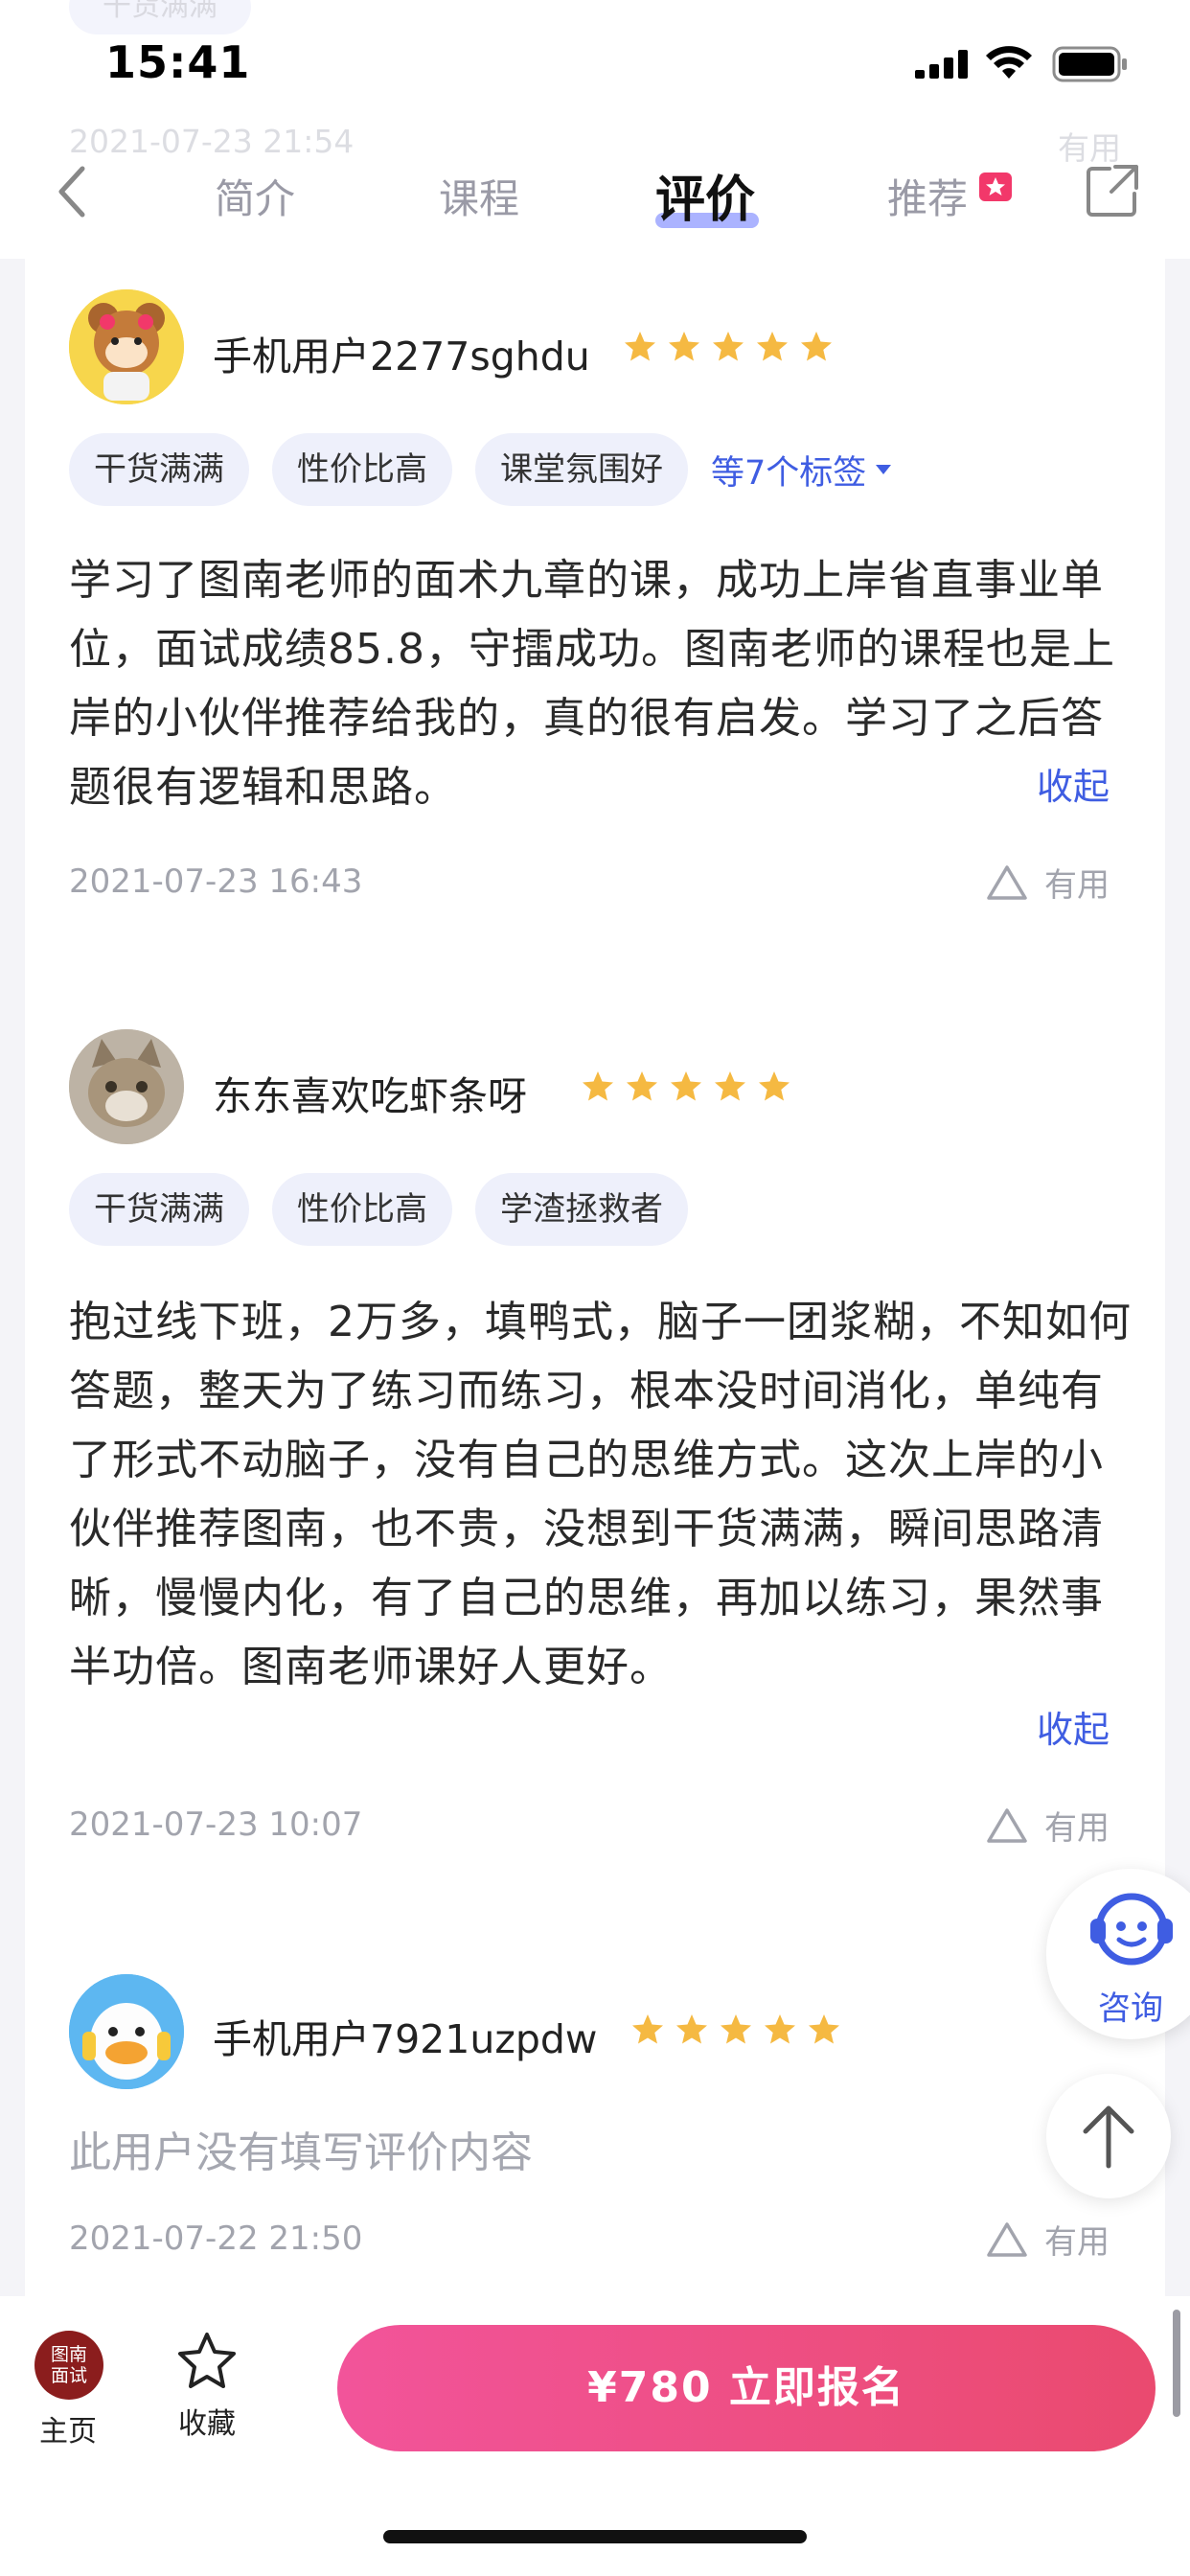 The image size is (1190, 2576). What do you see at coordinates (1176, 2363) in the screenshot?
I see `scrollbar` at bounding box center [1176, 2363].